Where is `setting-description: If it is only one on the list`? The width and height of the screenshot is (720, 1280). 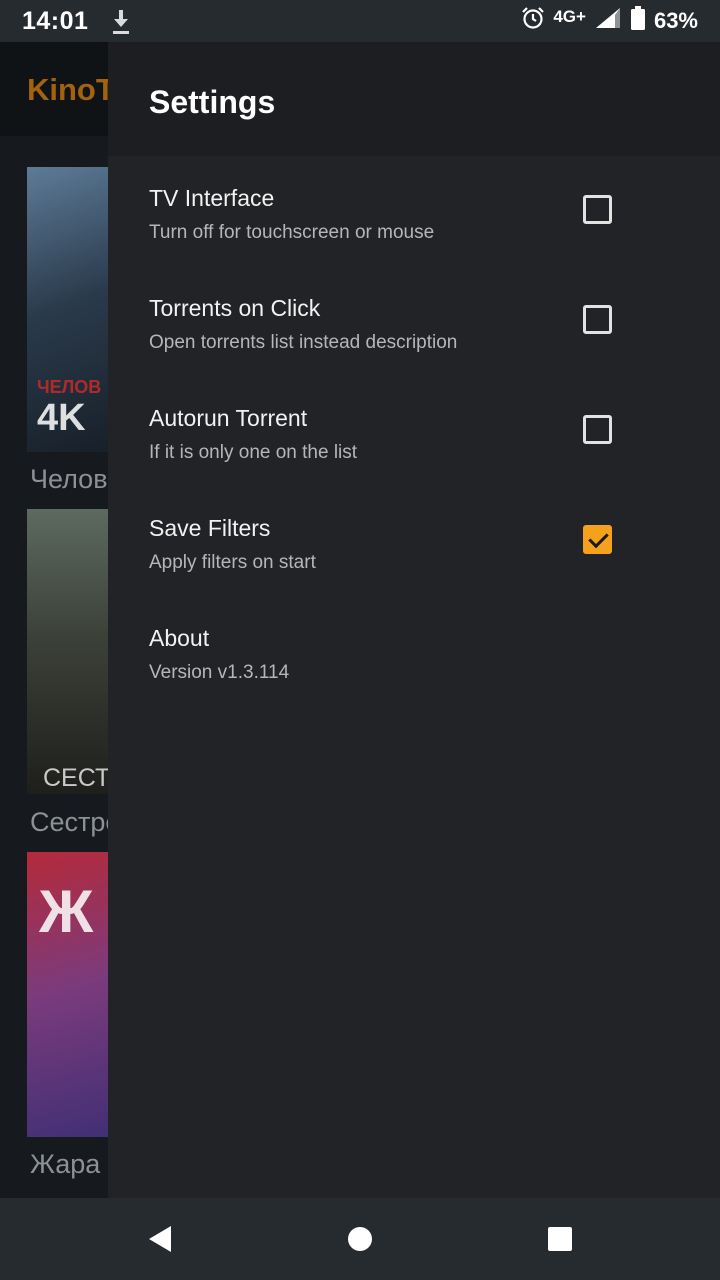 setting-description: If it is only one on the list is located at coordinates (253, 452).